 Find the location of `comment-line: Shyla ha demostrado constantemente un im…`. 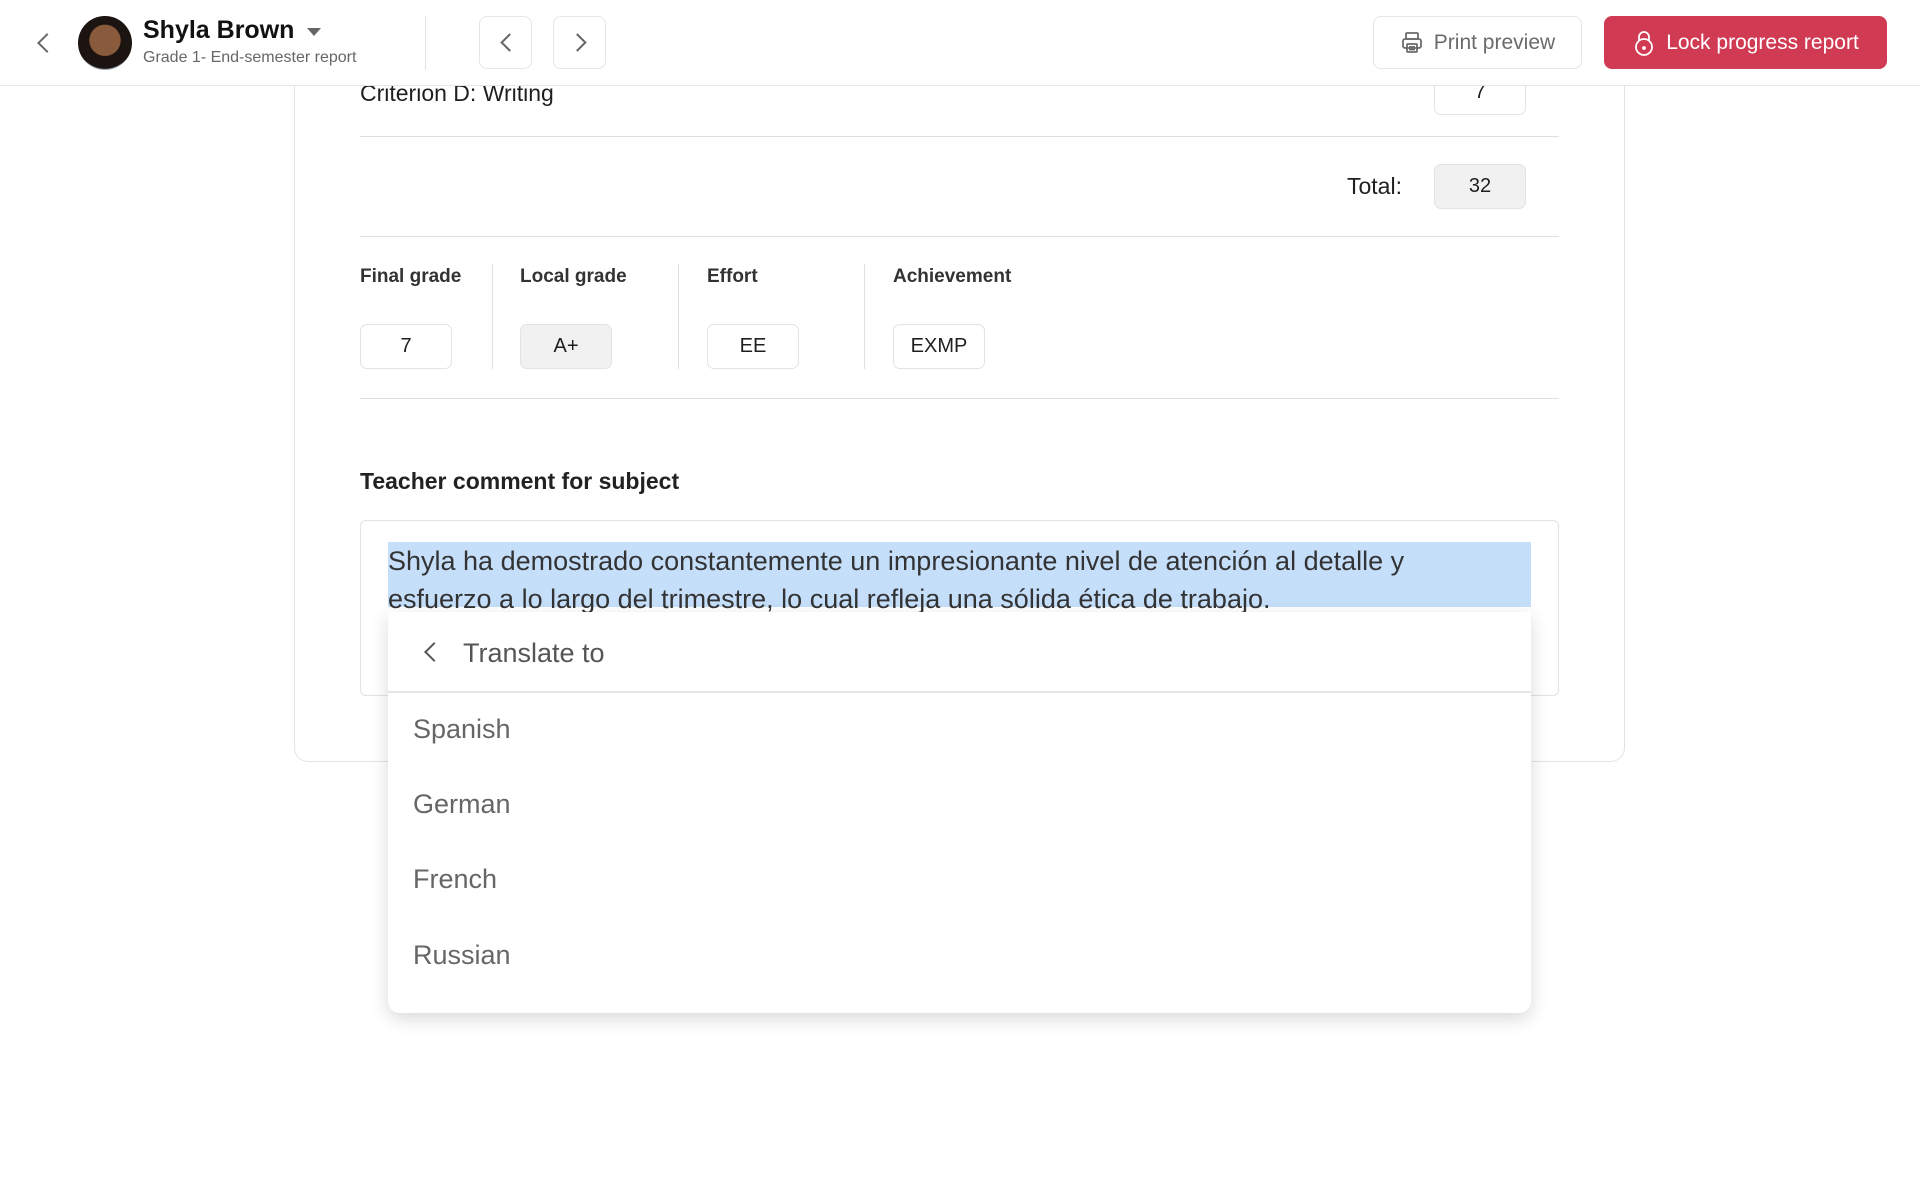

comment-line: Shyla ha demostrado constantemente un im… is located at coordinates (896, 561).